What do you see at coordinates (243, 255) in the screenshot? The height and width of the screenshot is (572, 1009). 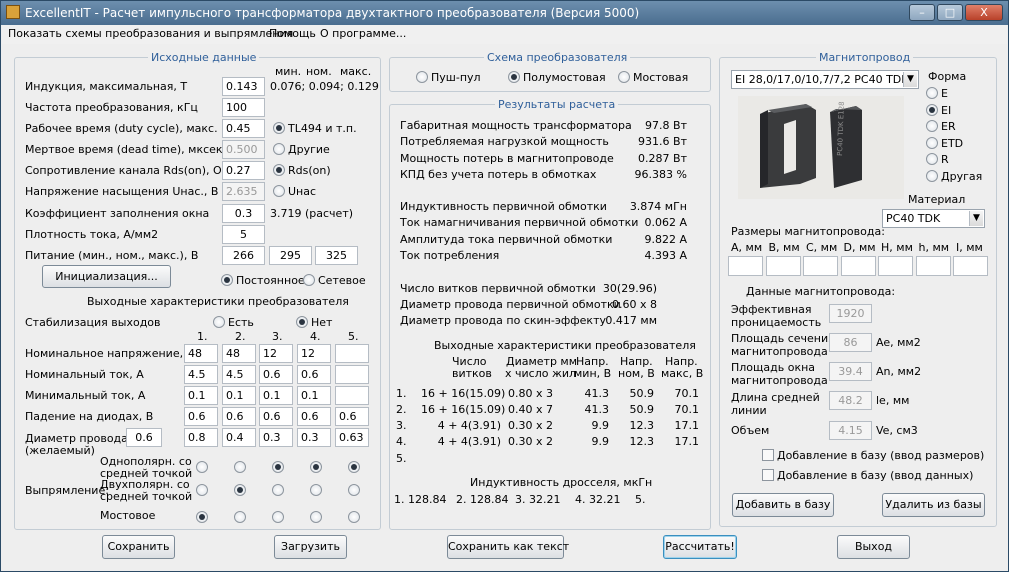 I see `supply-min-field: 266` at bounding box center [243, 255].